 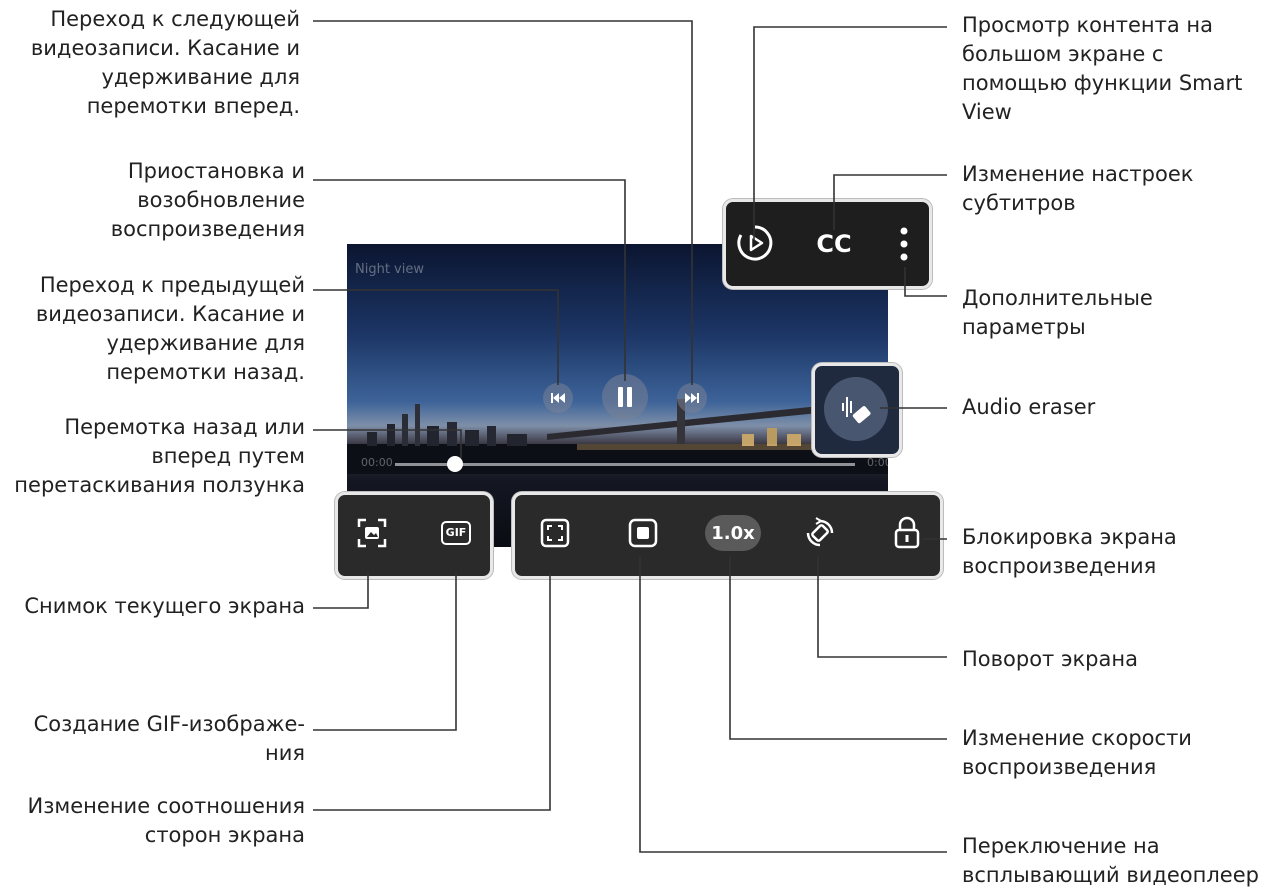 What do you see at coordinates (625, 464) in the screenshot?
I see `seek-bar` at bounding box center [625, 464].